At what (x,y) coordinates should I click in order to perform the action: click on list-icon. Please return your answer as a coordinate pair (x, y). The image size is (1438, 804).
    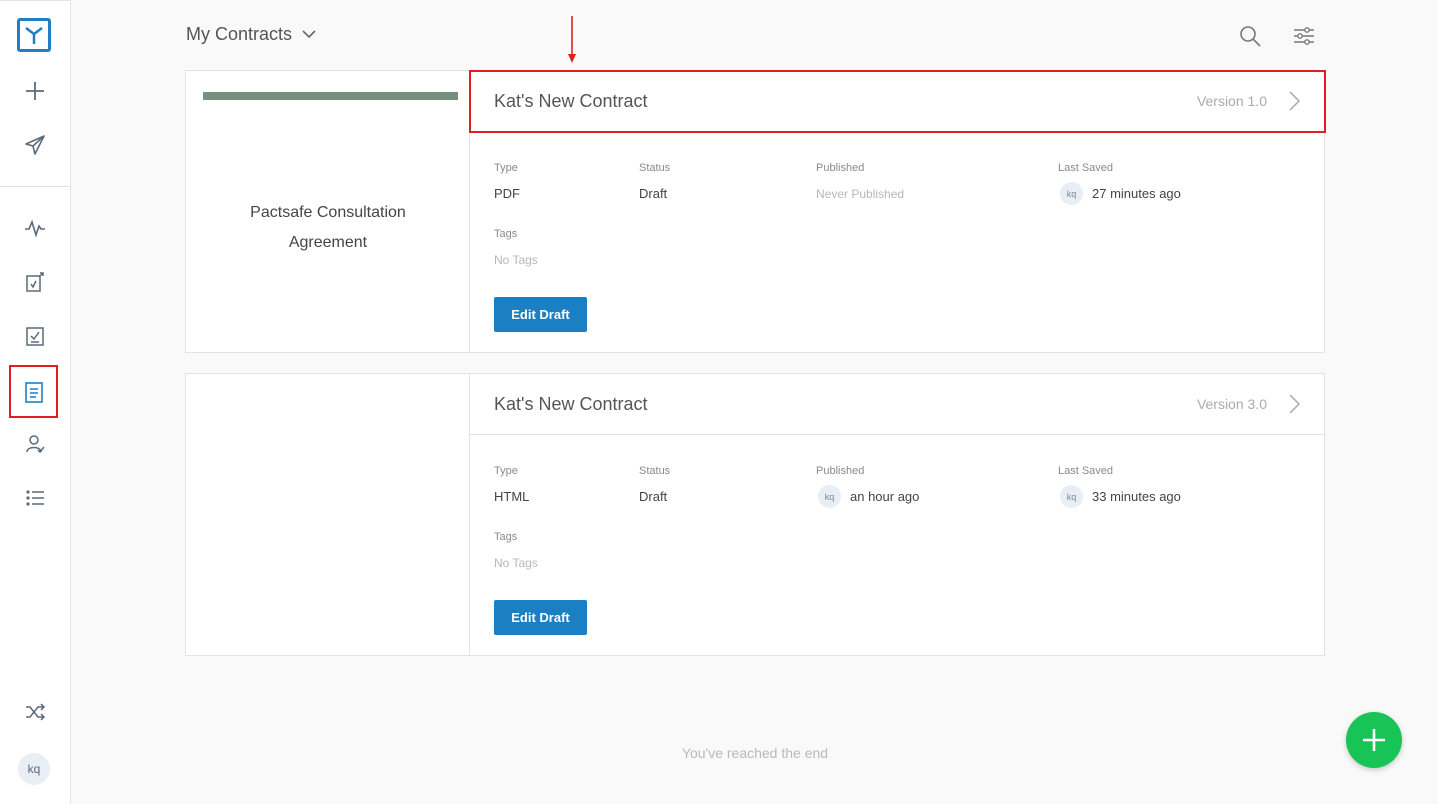
    Looking at the image, I should click on (35, 498).